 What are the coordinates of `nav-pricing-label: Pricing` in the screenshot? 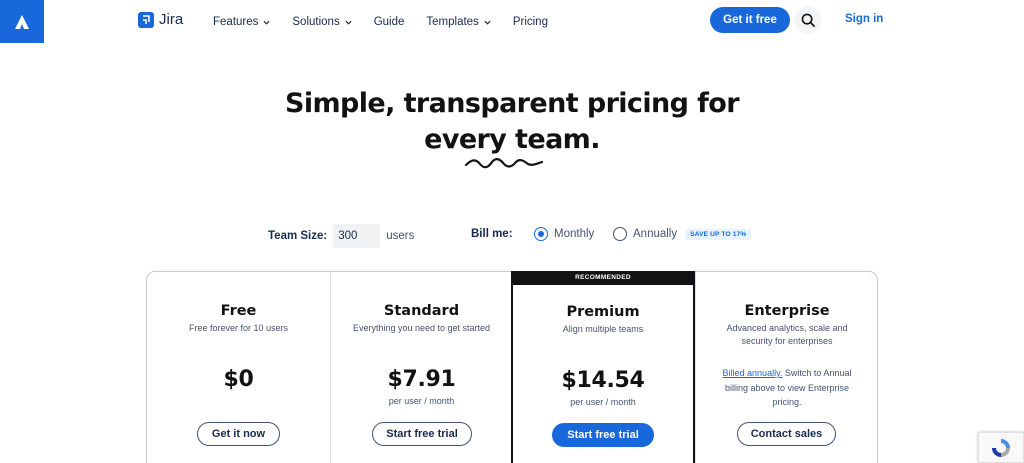 It's located at (530, 22).